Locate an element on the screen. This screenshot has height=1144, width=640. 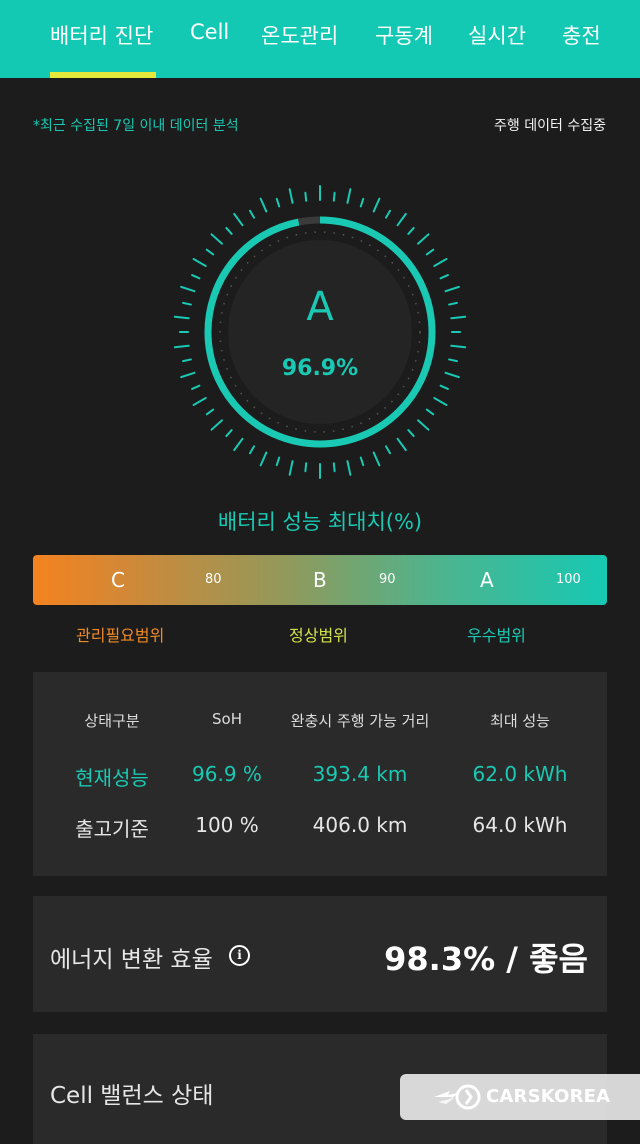
tab-realtime: 실시간 is located at coordinates (497, 35).